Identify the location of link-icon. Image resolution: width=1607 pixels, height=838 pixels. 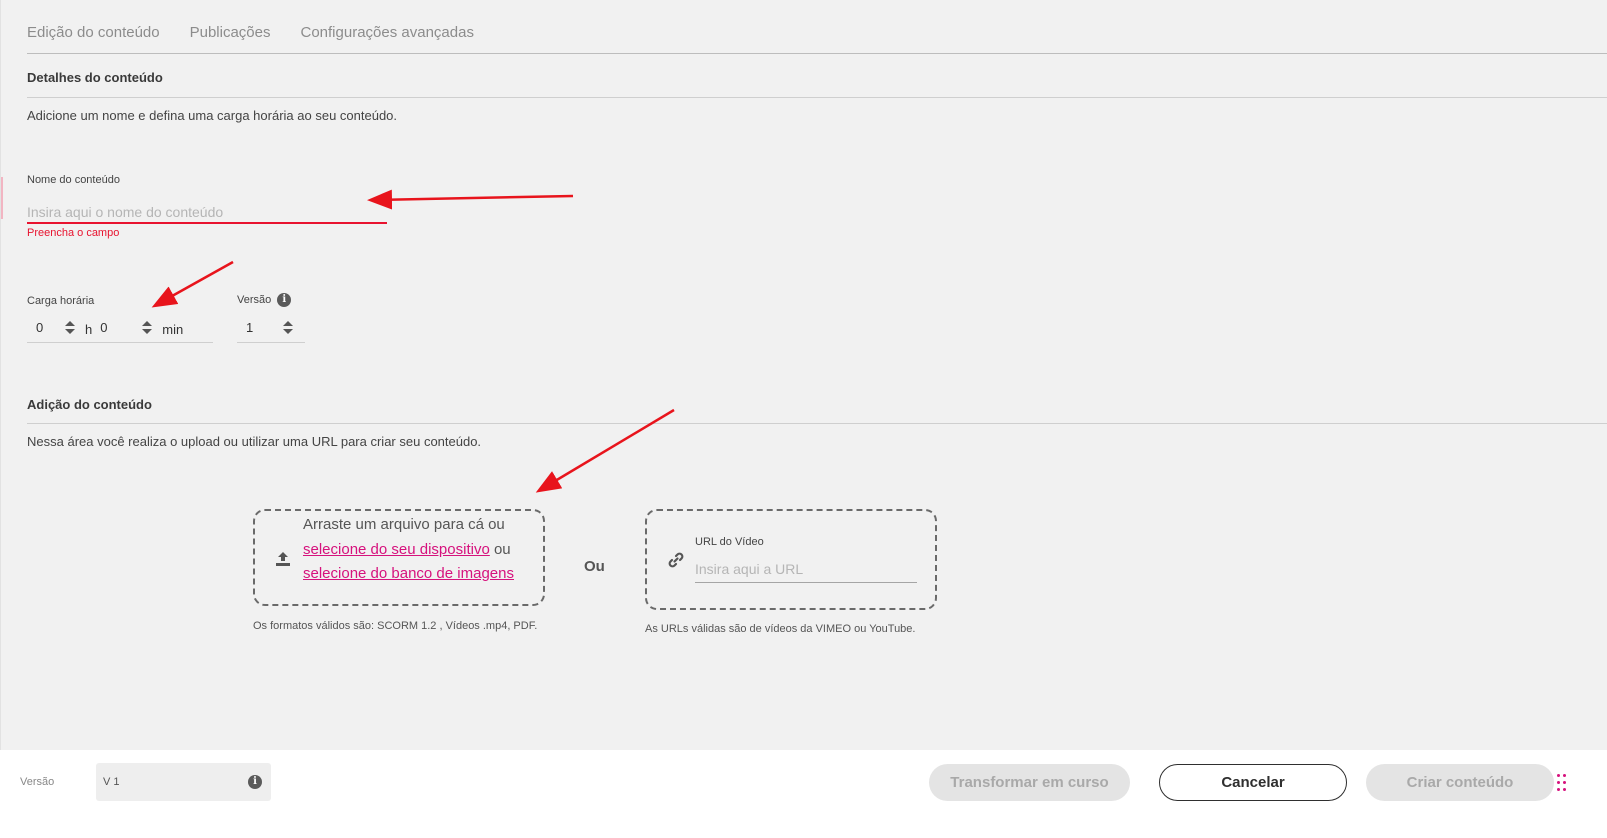
(676, 560).